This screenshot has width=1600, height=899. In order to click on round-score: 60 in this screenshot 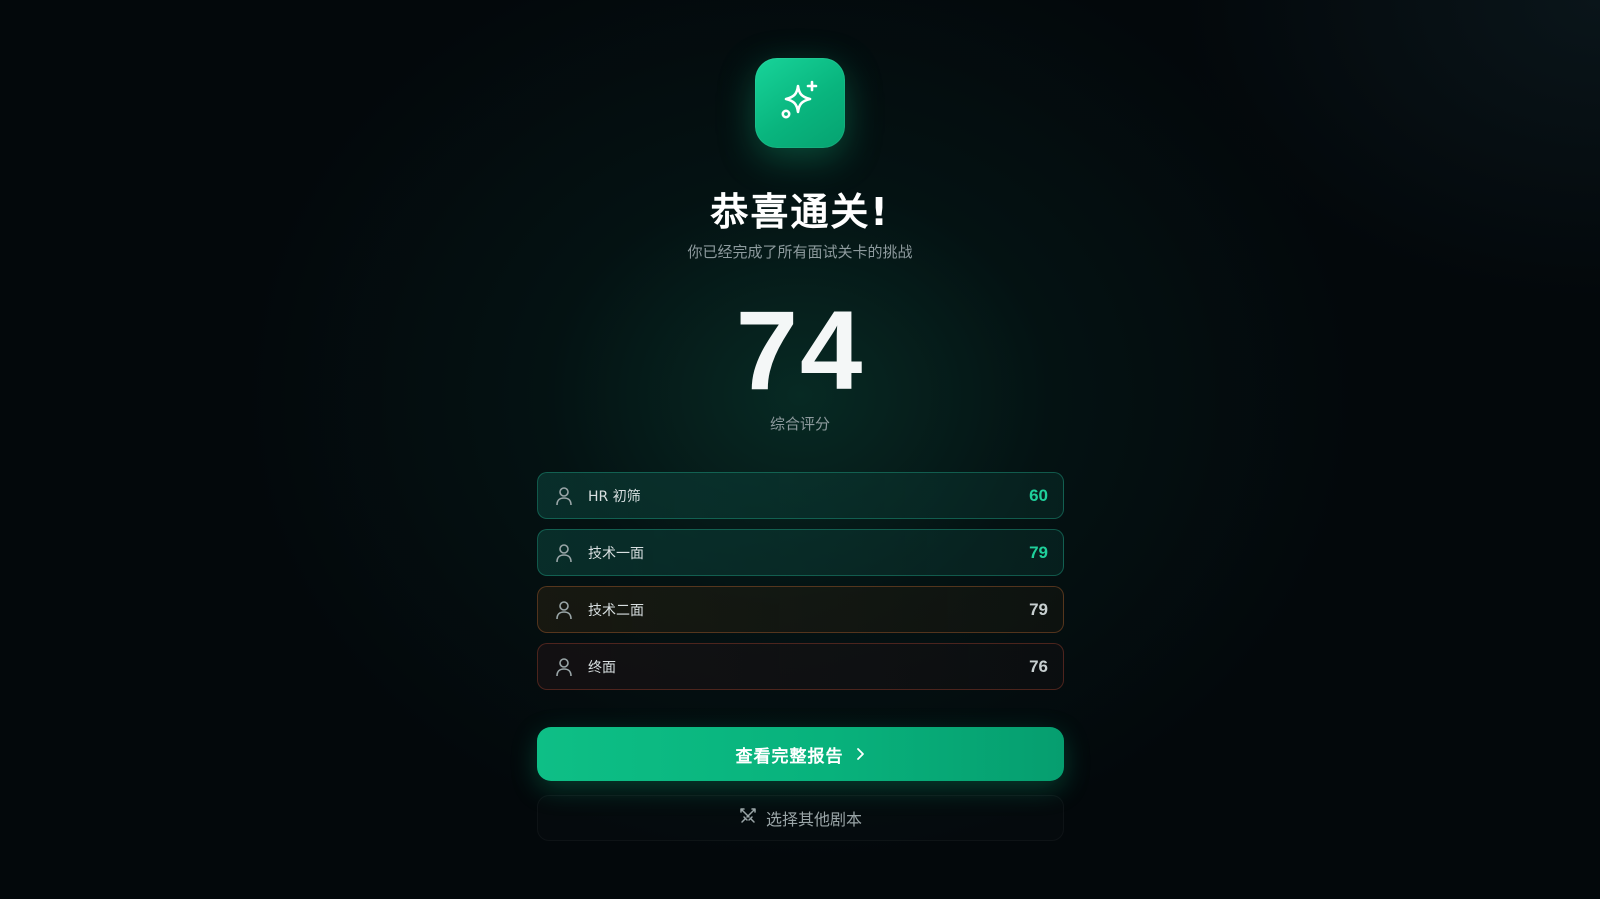, I will do `click(1038, 495)`.